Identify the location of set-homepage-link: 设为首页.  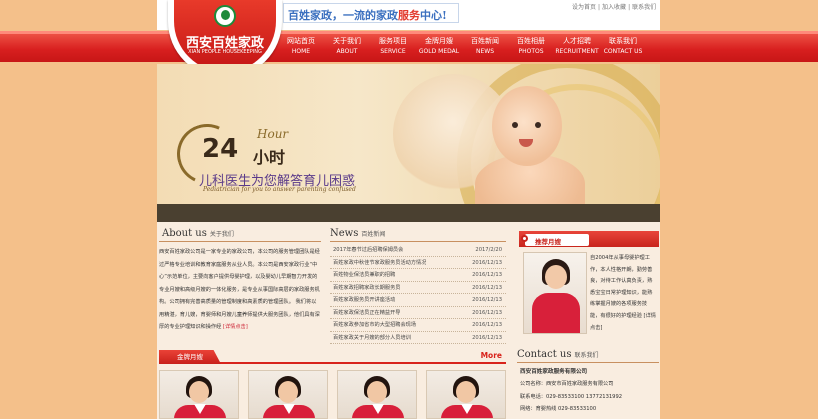
(584, 7).